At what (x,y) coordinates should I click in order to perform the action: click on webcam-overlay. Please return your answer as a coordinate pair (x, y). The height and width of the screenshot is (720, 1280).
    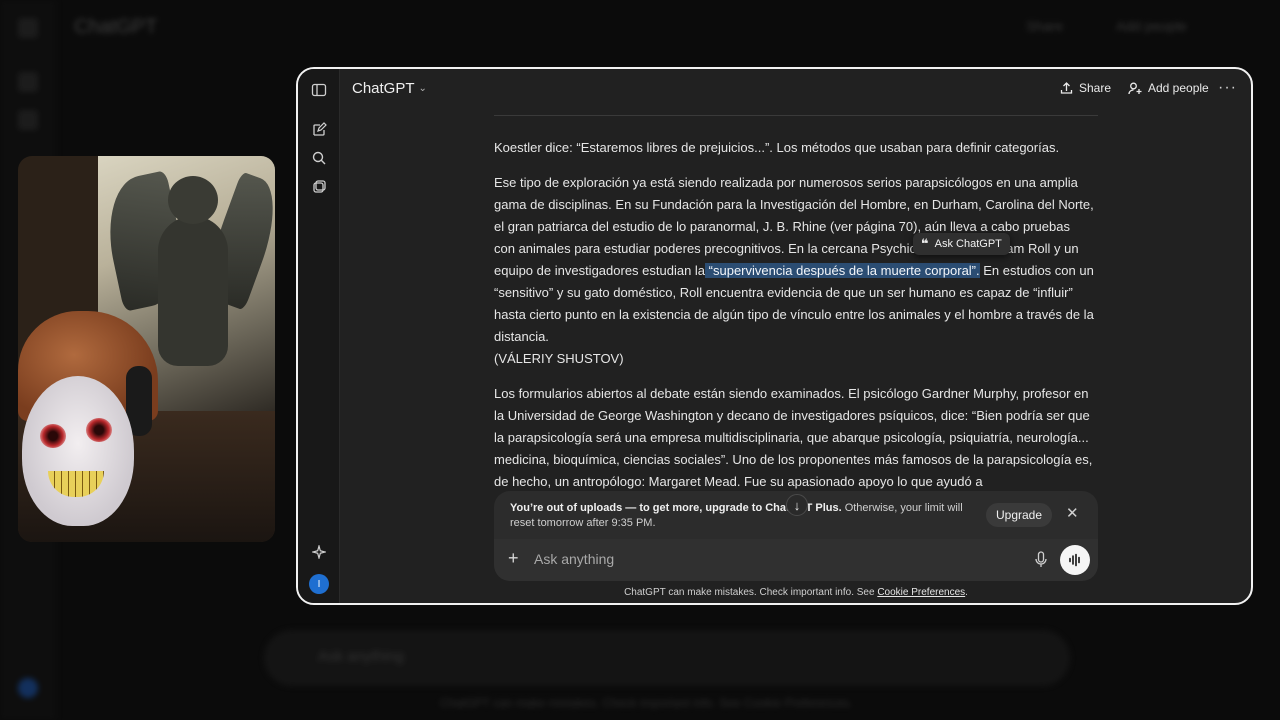
    Looking at the image, I should click on (146, 349).